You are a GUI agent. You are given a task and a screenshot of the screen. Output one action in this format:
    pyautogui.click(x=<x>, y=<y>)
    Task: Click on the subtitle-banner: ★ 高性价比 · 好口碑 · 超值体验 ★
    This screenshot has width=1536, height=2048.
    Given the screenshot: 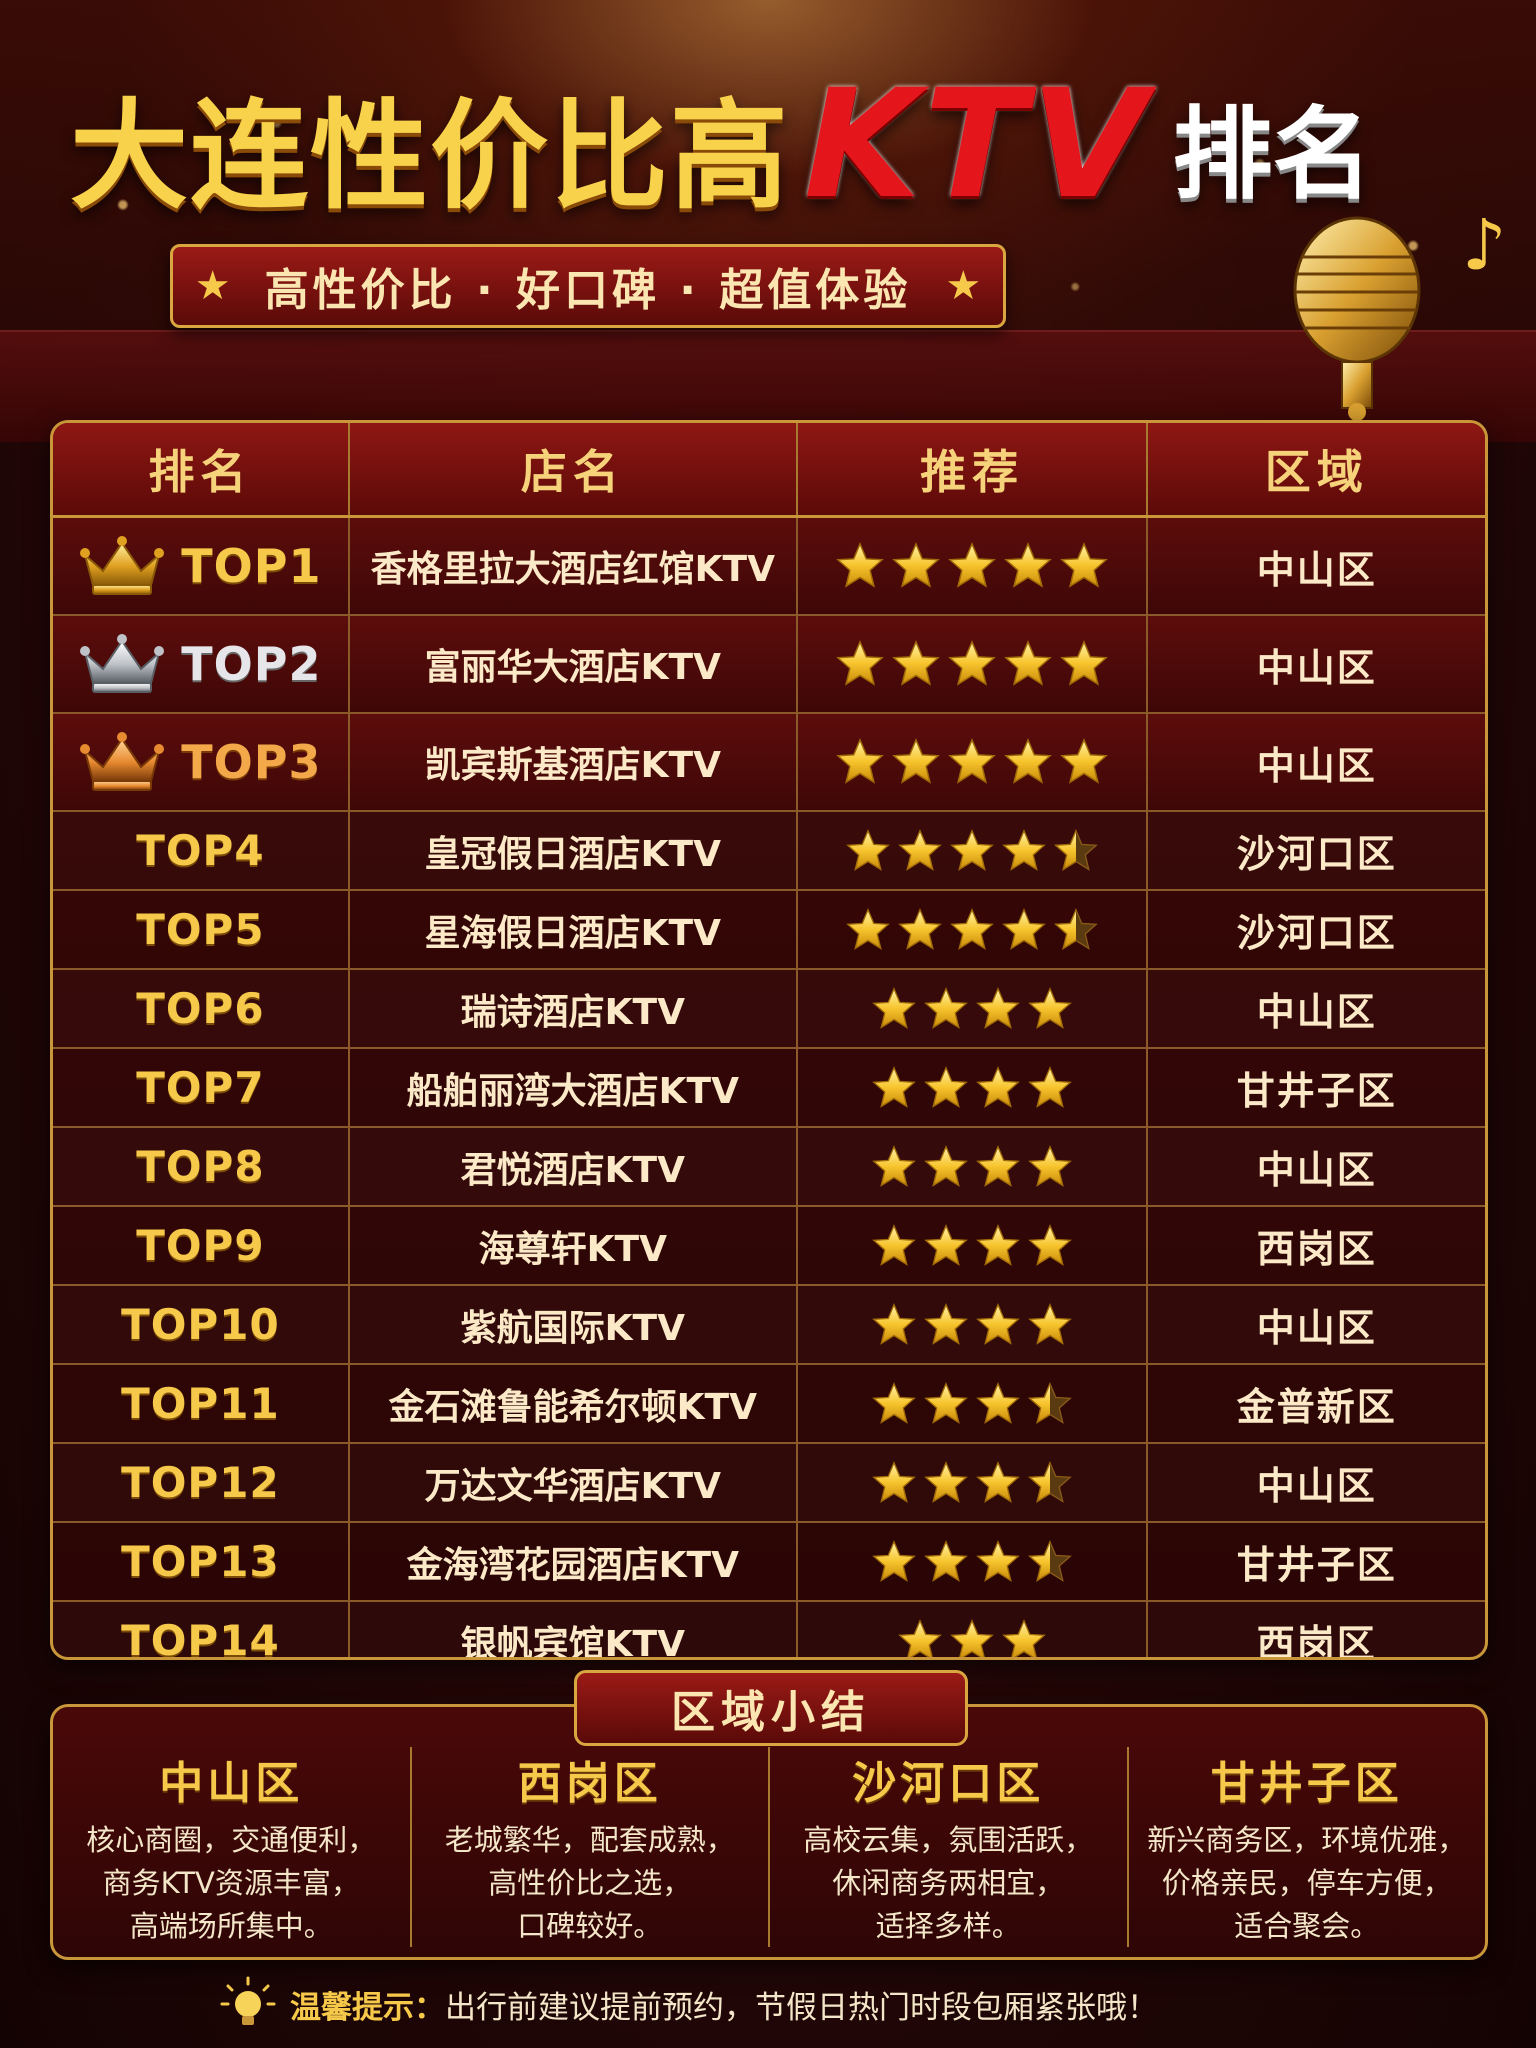 What is the action you would take?
    pyautogui.click(x=588, y=286)
    